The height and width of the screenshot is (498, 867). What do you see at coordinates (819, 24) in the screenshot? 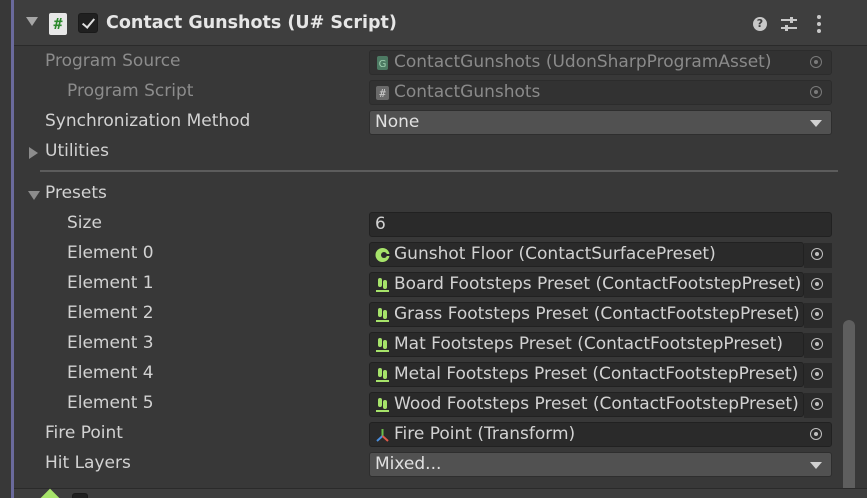
I see `kebab-menu-icon` at bounding box center [819, 24].